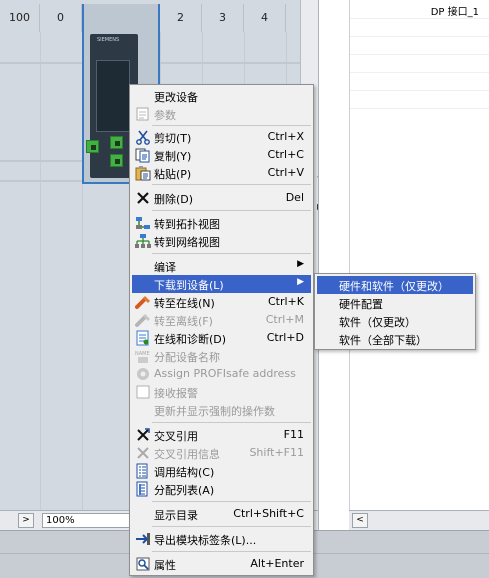  I want to click on menu-item-cross-reference: 交叉引用 F11, so click(221, 435).